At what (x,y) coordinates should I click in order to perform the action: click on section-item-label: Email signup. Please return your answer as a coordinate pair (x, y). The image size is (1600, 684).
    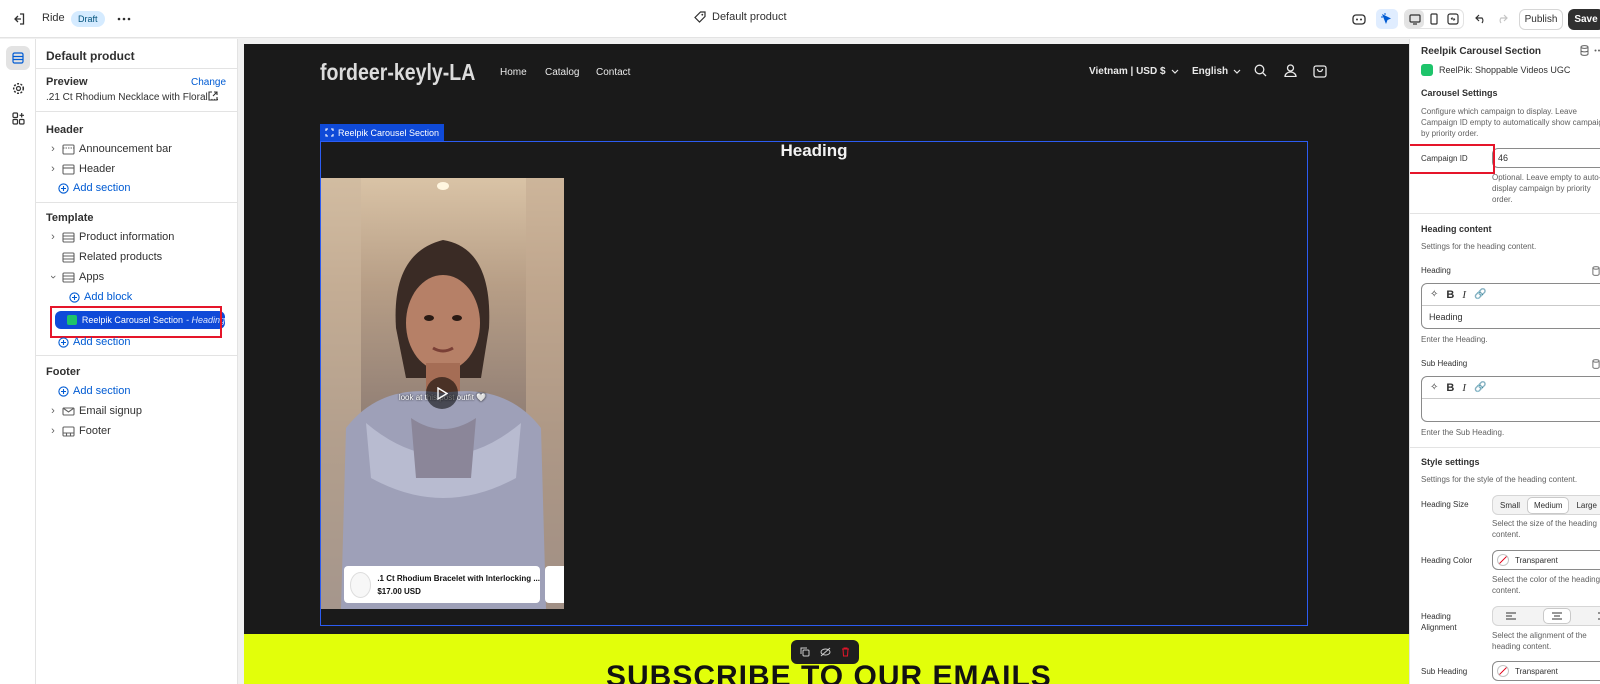
    Looking at the image, I should click on (110, 411).